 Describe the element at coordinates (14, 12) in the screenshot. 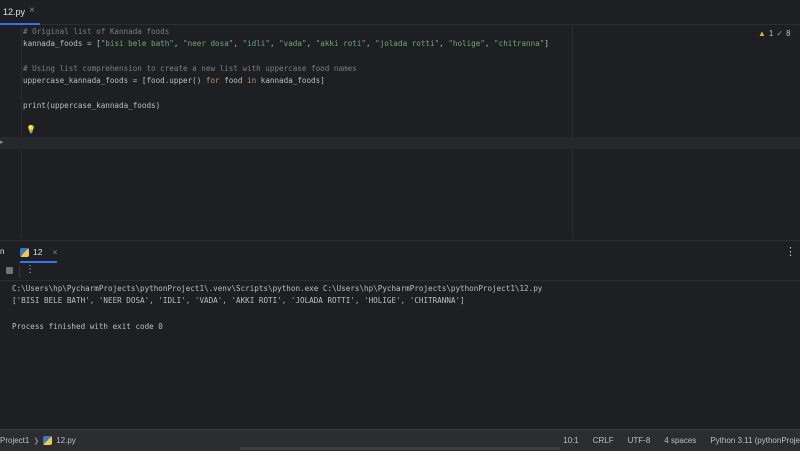

I see `tab-label: 12.py` at that location.